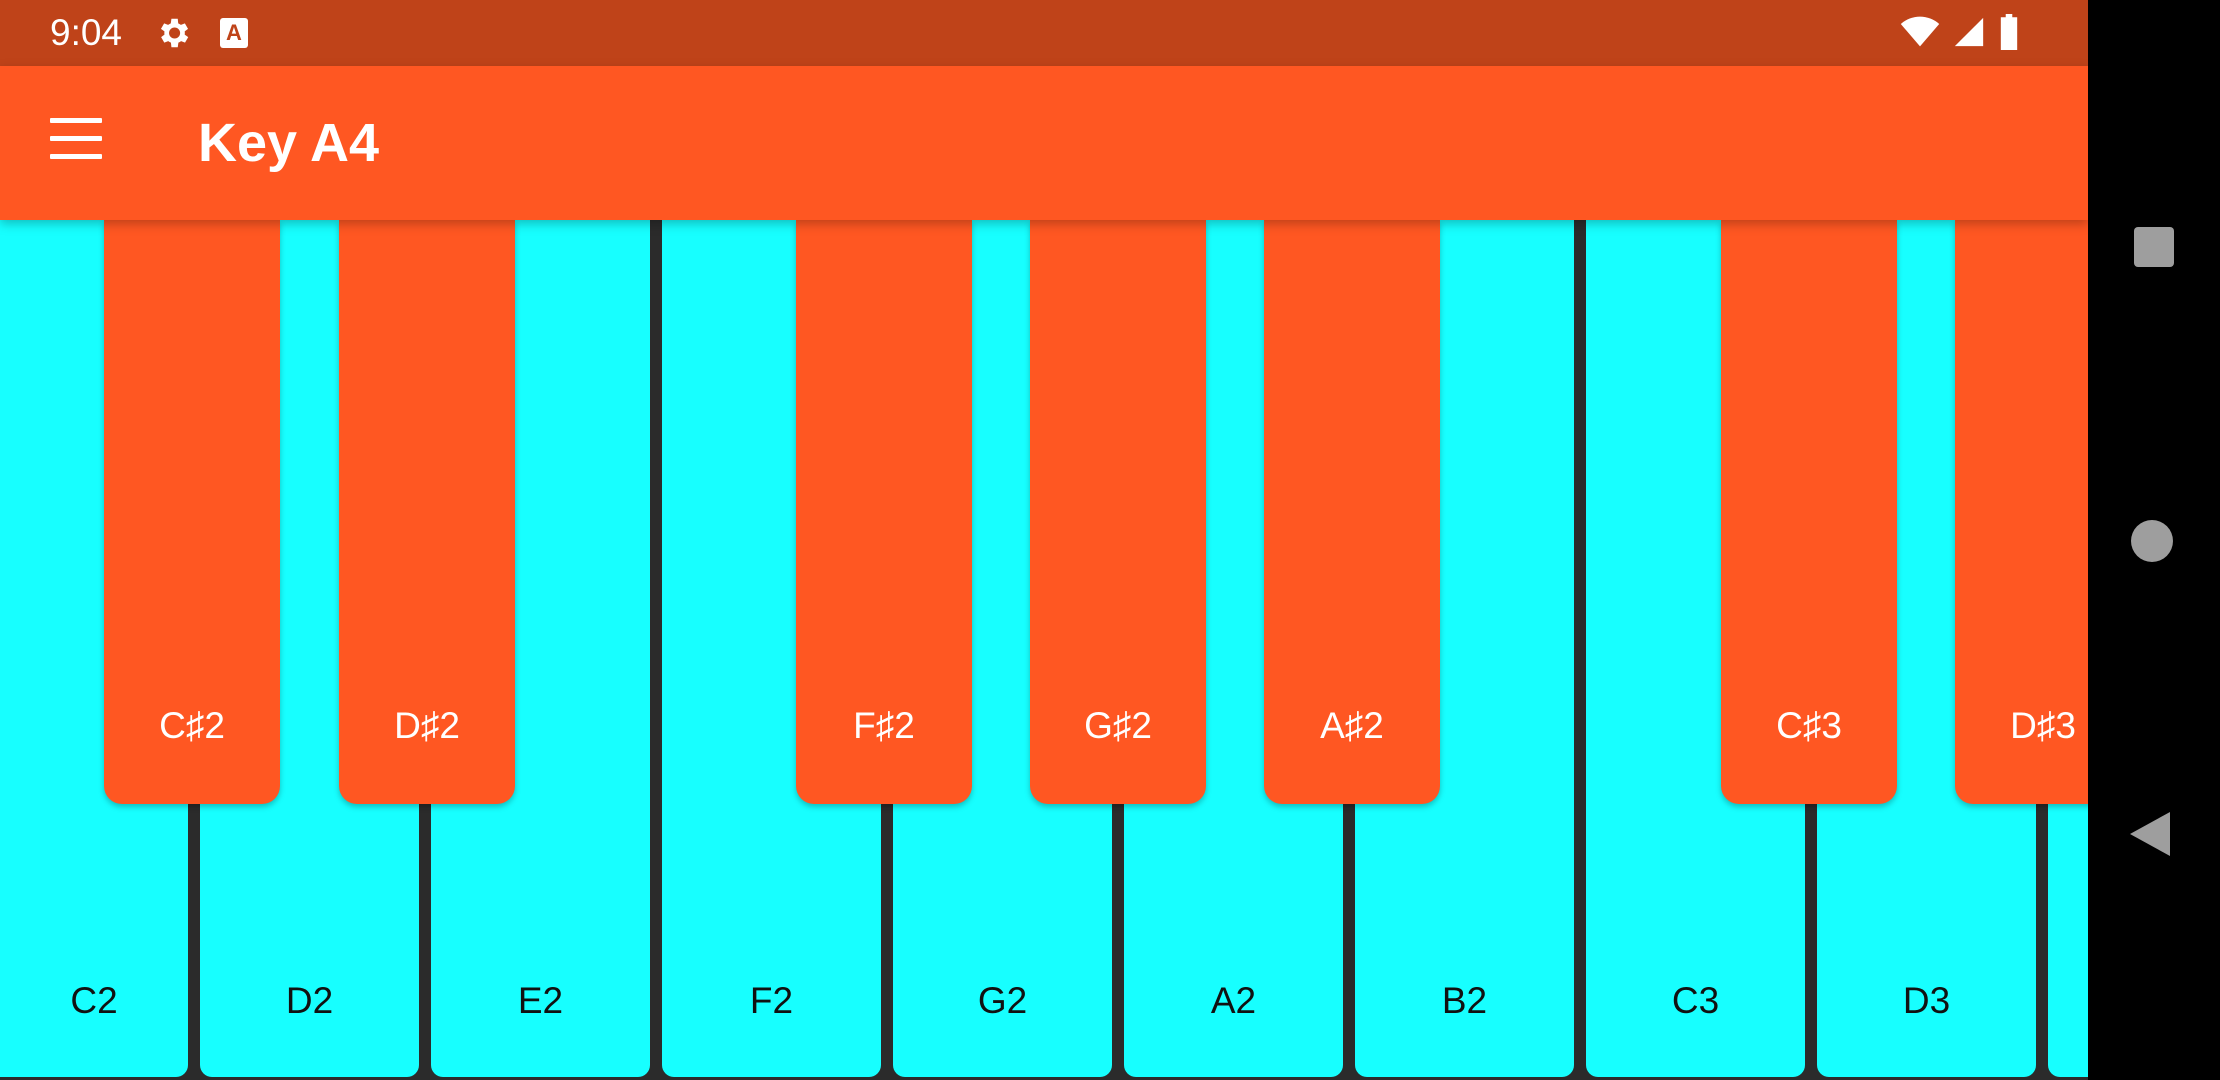  What do you see at coordinates (174, 33) in the screenshot?
I see `gear-icon` at bounding box center [174, 33].